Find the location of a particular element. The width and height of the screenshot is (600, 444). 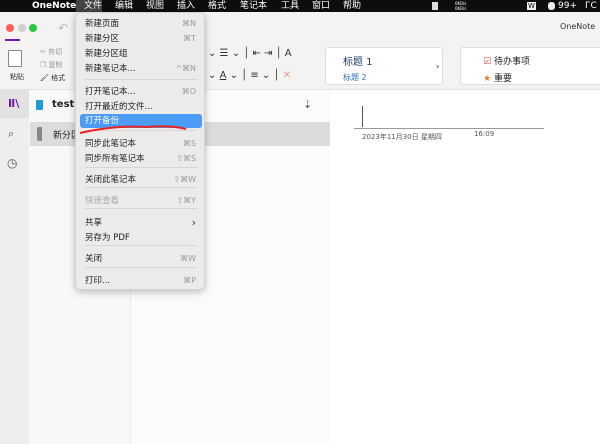

menu-item-new-section-group: 新建分区组 is located at coordinates (141, 54).